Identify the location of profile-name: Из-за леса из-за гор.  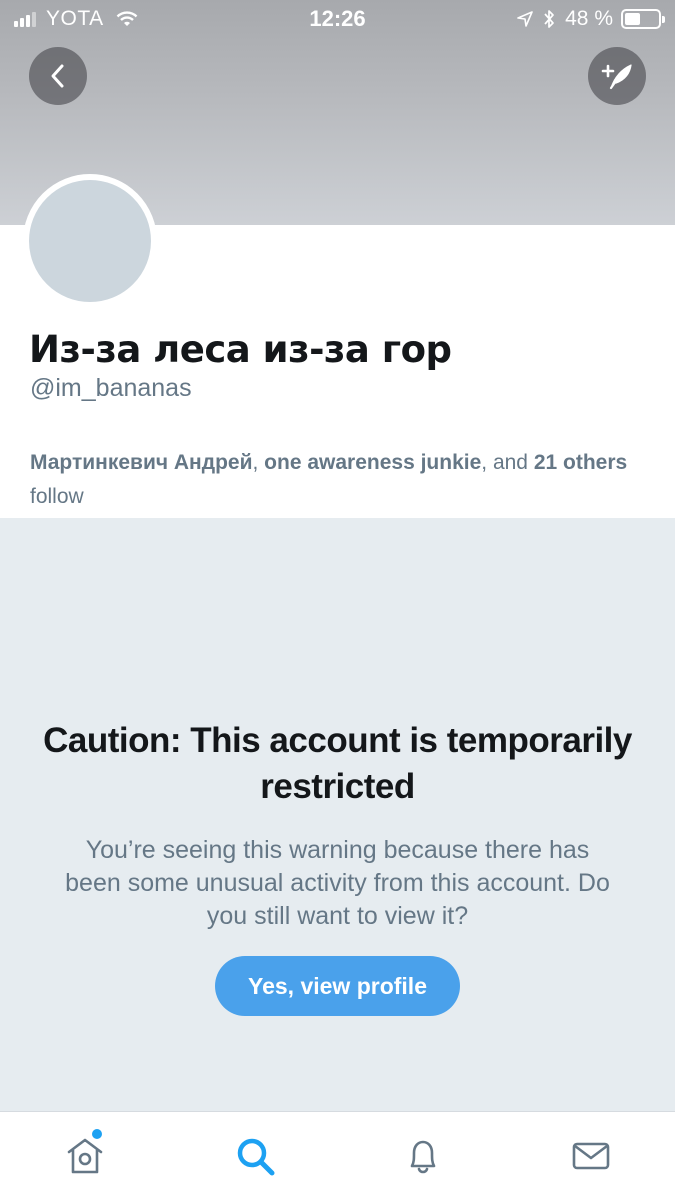
(240, 349).